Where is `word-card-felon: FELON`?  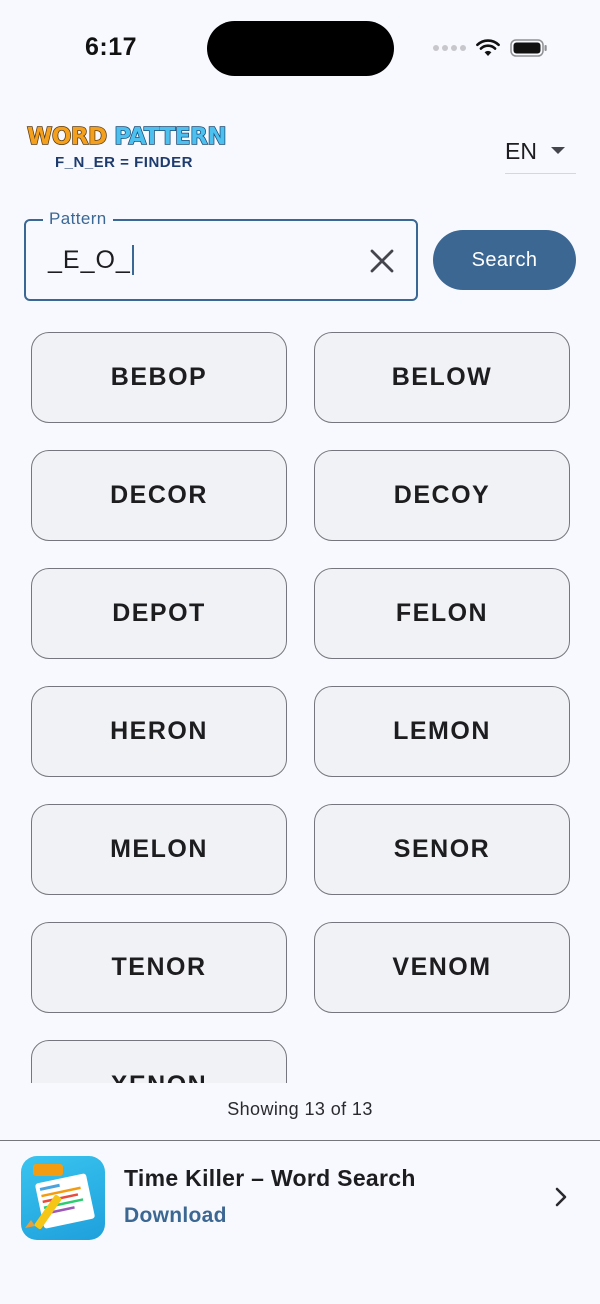 word-card-felon: FELON is located at coordinates (442, 613).